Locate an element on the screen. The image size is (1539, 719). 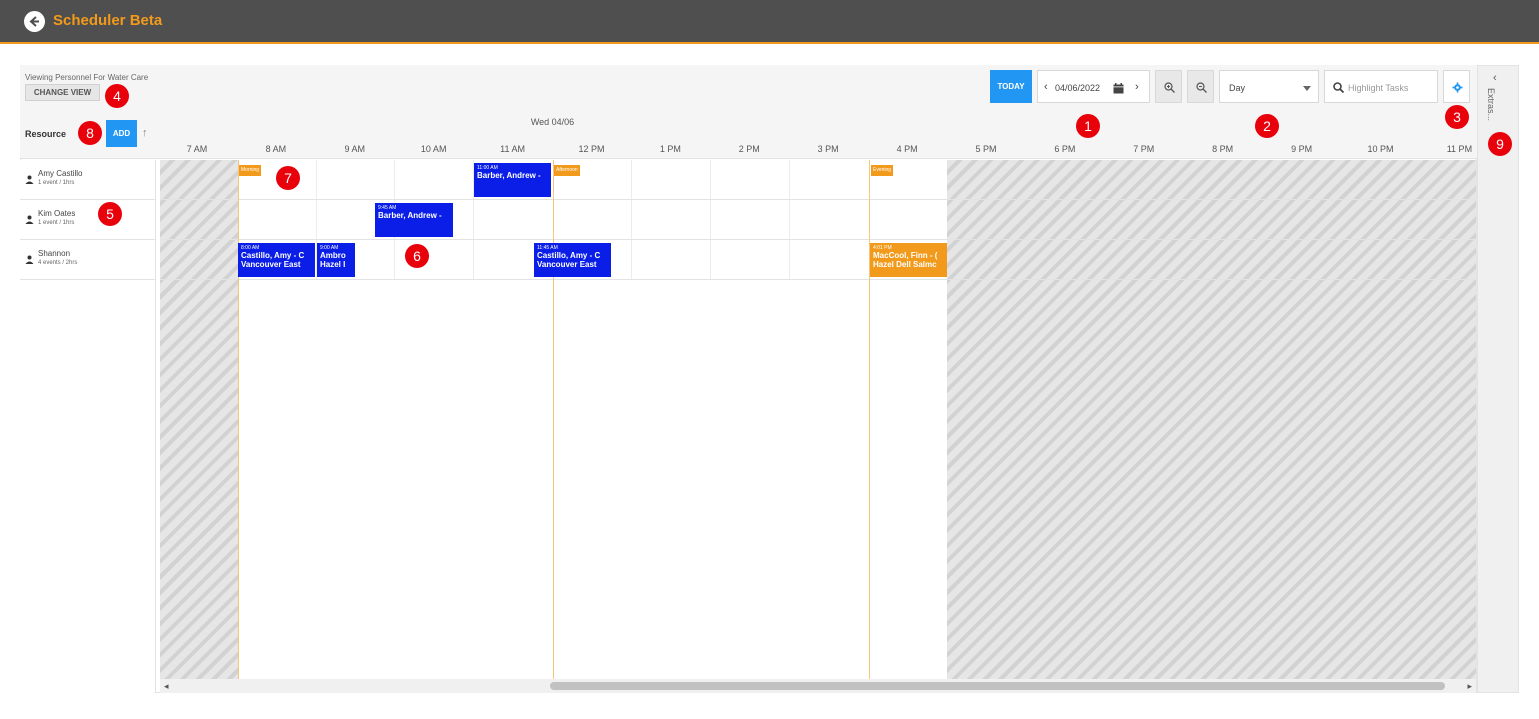
date-value: 04/06/2022 is located at coordinates (1077, 88).